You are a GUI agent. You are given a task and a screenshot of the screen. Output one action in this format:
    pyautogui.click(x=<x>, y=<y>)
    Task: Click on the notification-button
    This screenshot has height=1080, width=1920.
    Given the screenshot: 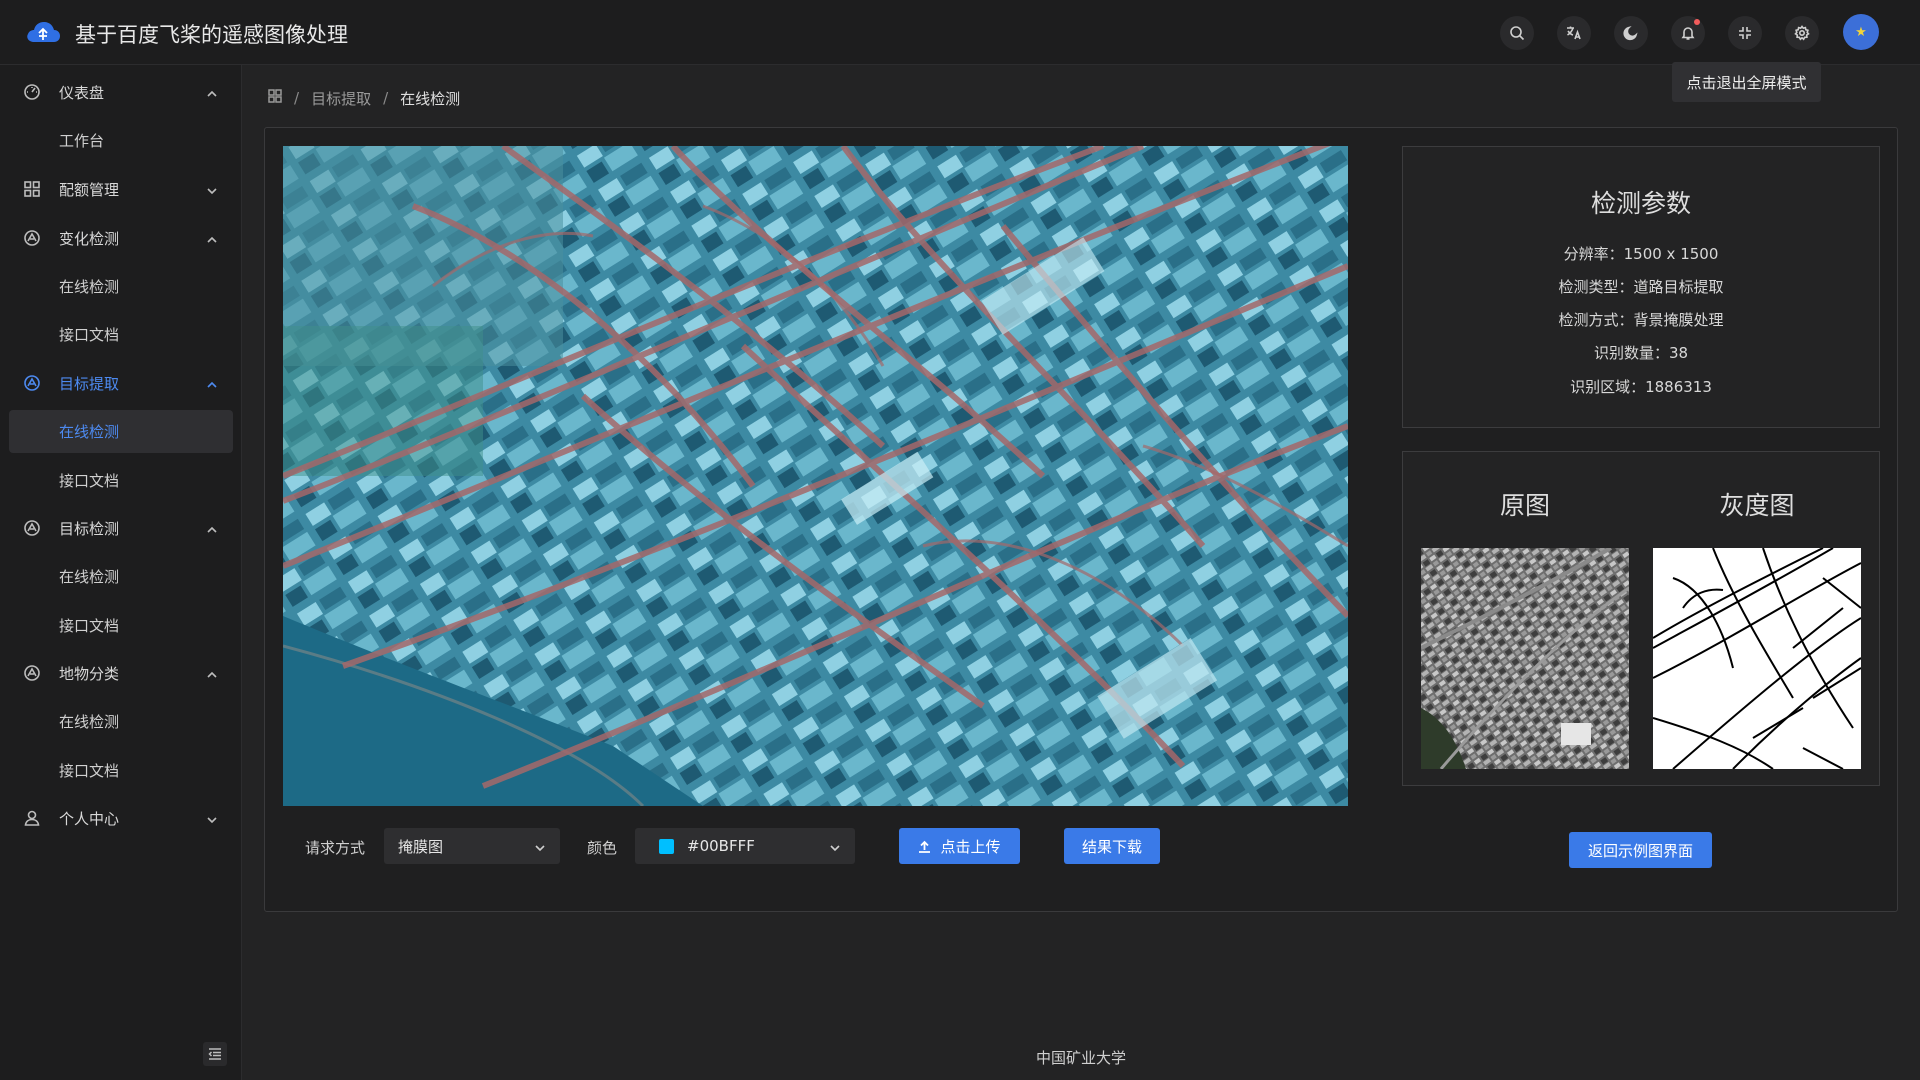 What is the action you would take?
    pyautogui.click(x=1688, y=33)
    